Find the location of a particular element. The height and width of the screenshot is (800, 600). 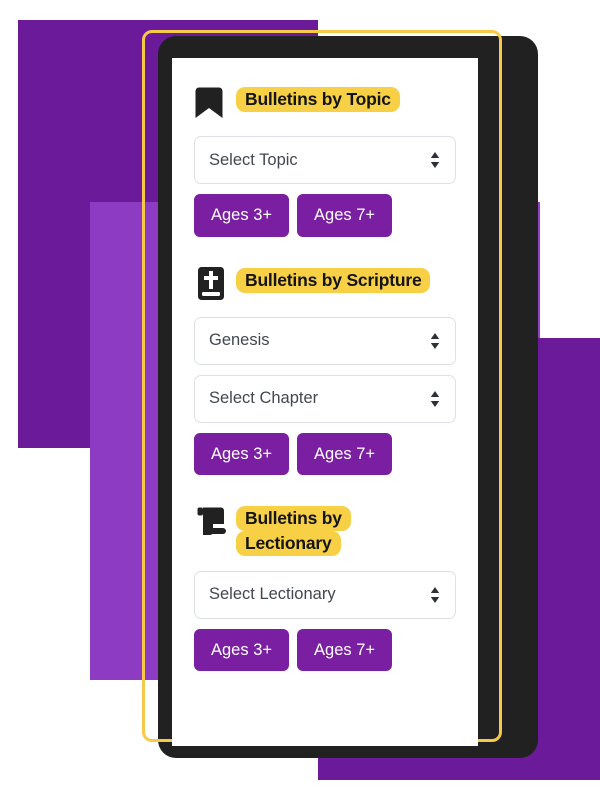

section-title-topic: Bulletins by Topic is located at coordinates (318, 98).